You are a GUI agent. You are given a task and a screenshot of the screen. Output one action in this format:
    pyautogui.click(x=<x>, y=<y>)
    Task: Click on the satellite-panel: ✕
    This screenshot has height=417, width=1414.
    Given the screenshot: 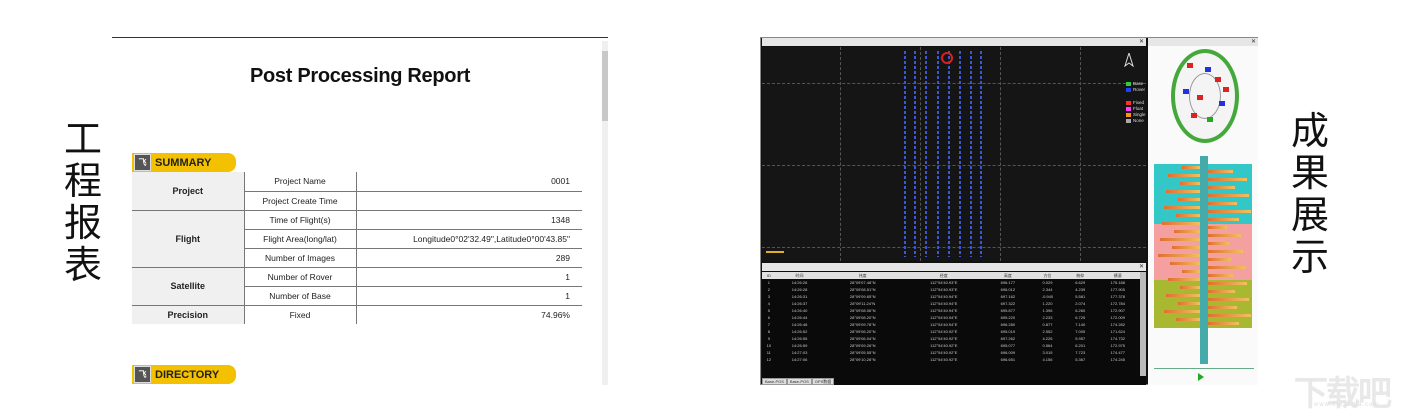 What is the action you would take?
    pyautogui.click(x=1203, y=211)
    